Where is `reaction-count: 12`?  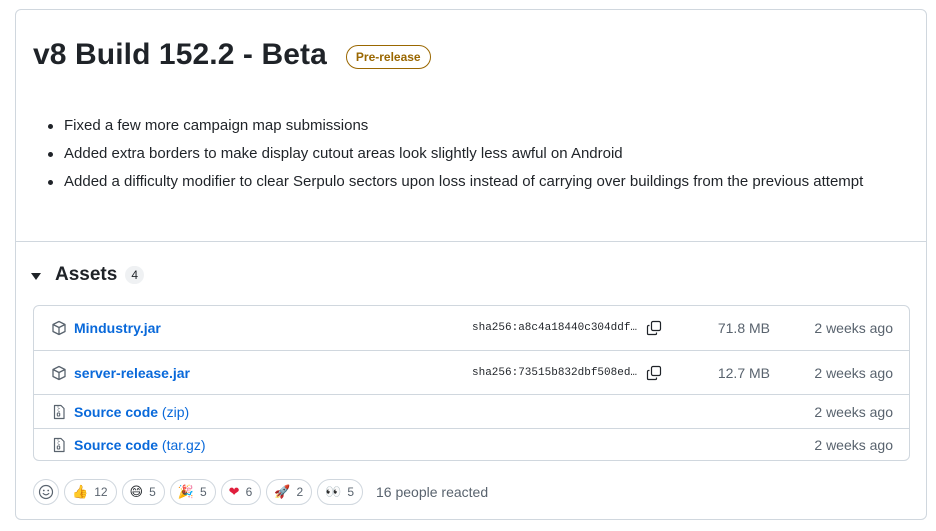
reaction-count: 12 is located at coordinates (101, 492).